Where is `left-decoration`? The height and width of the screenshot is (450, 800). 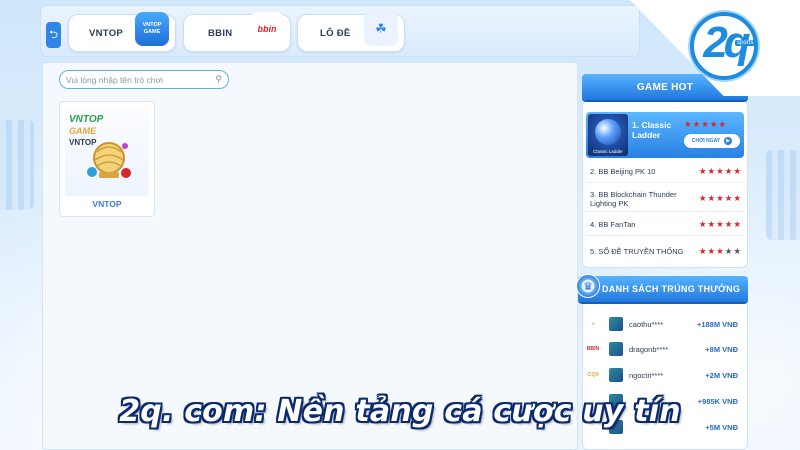
left-decoration is located at coordinates (17, 165).